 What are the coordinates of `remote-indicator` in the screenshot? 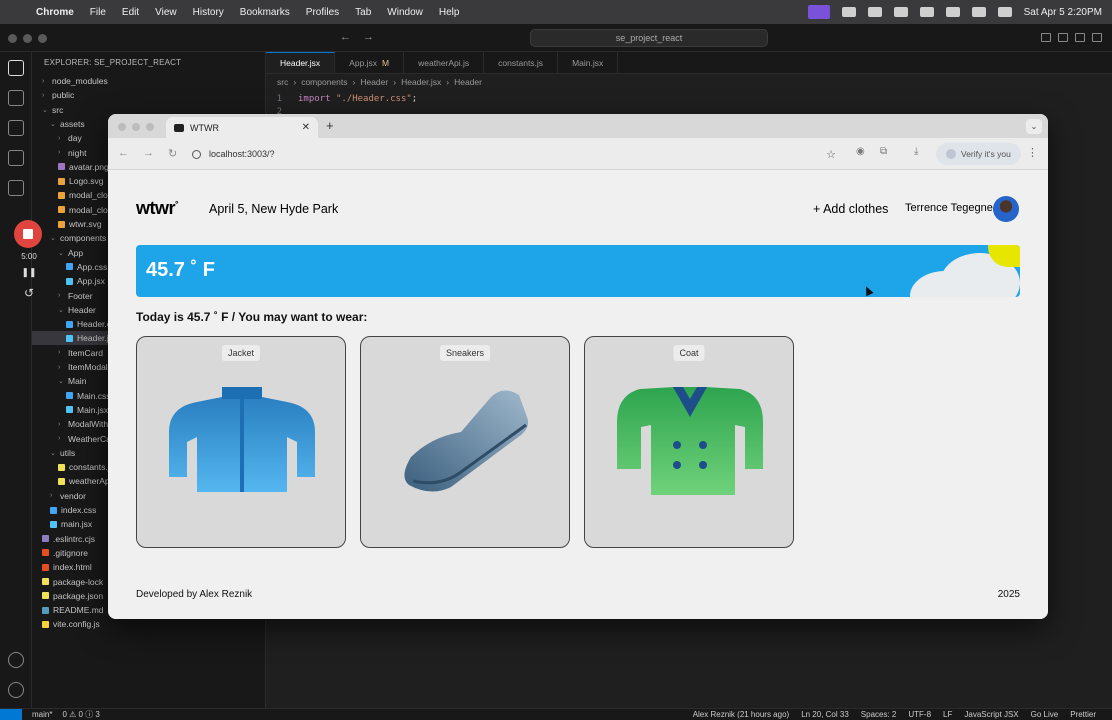 It's located at (11, 714).